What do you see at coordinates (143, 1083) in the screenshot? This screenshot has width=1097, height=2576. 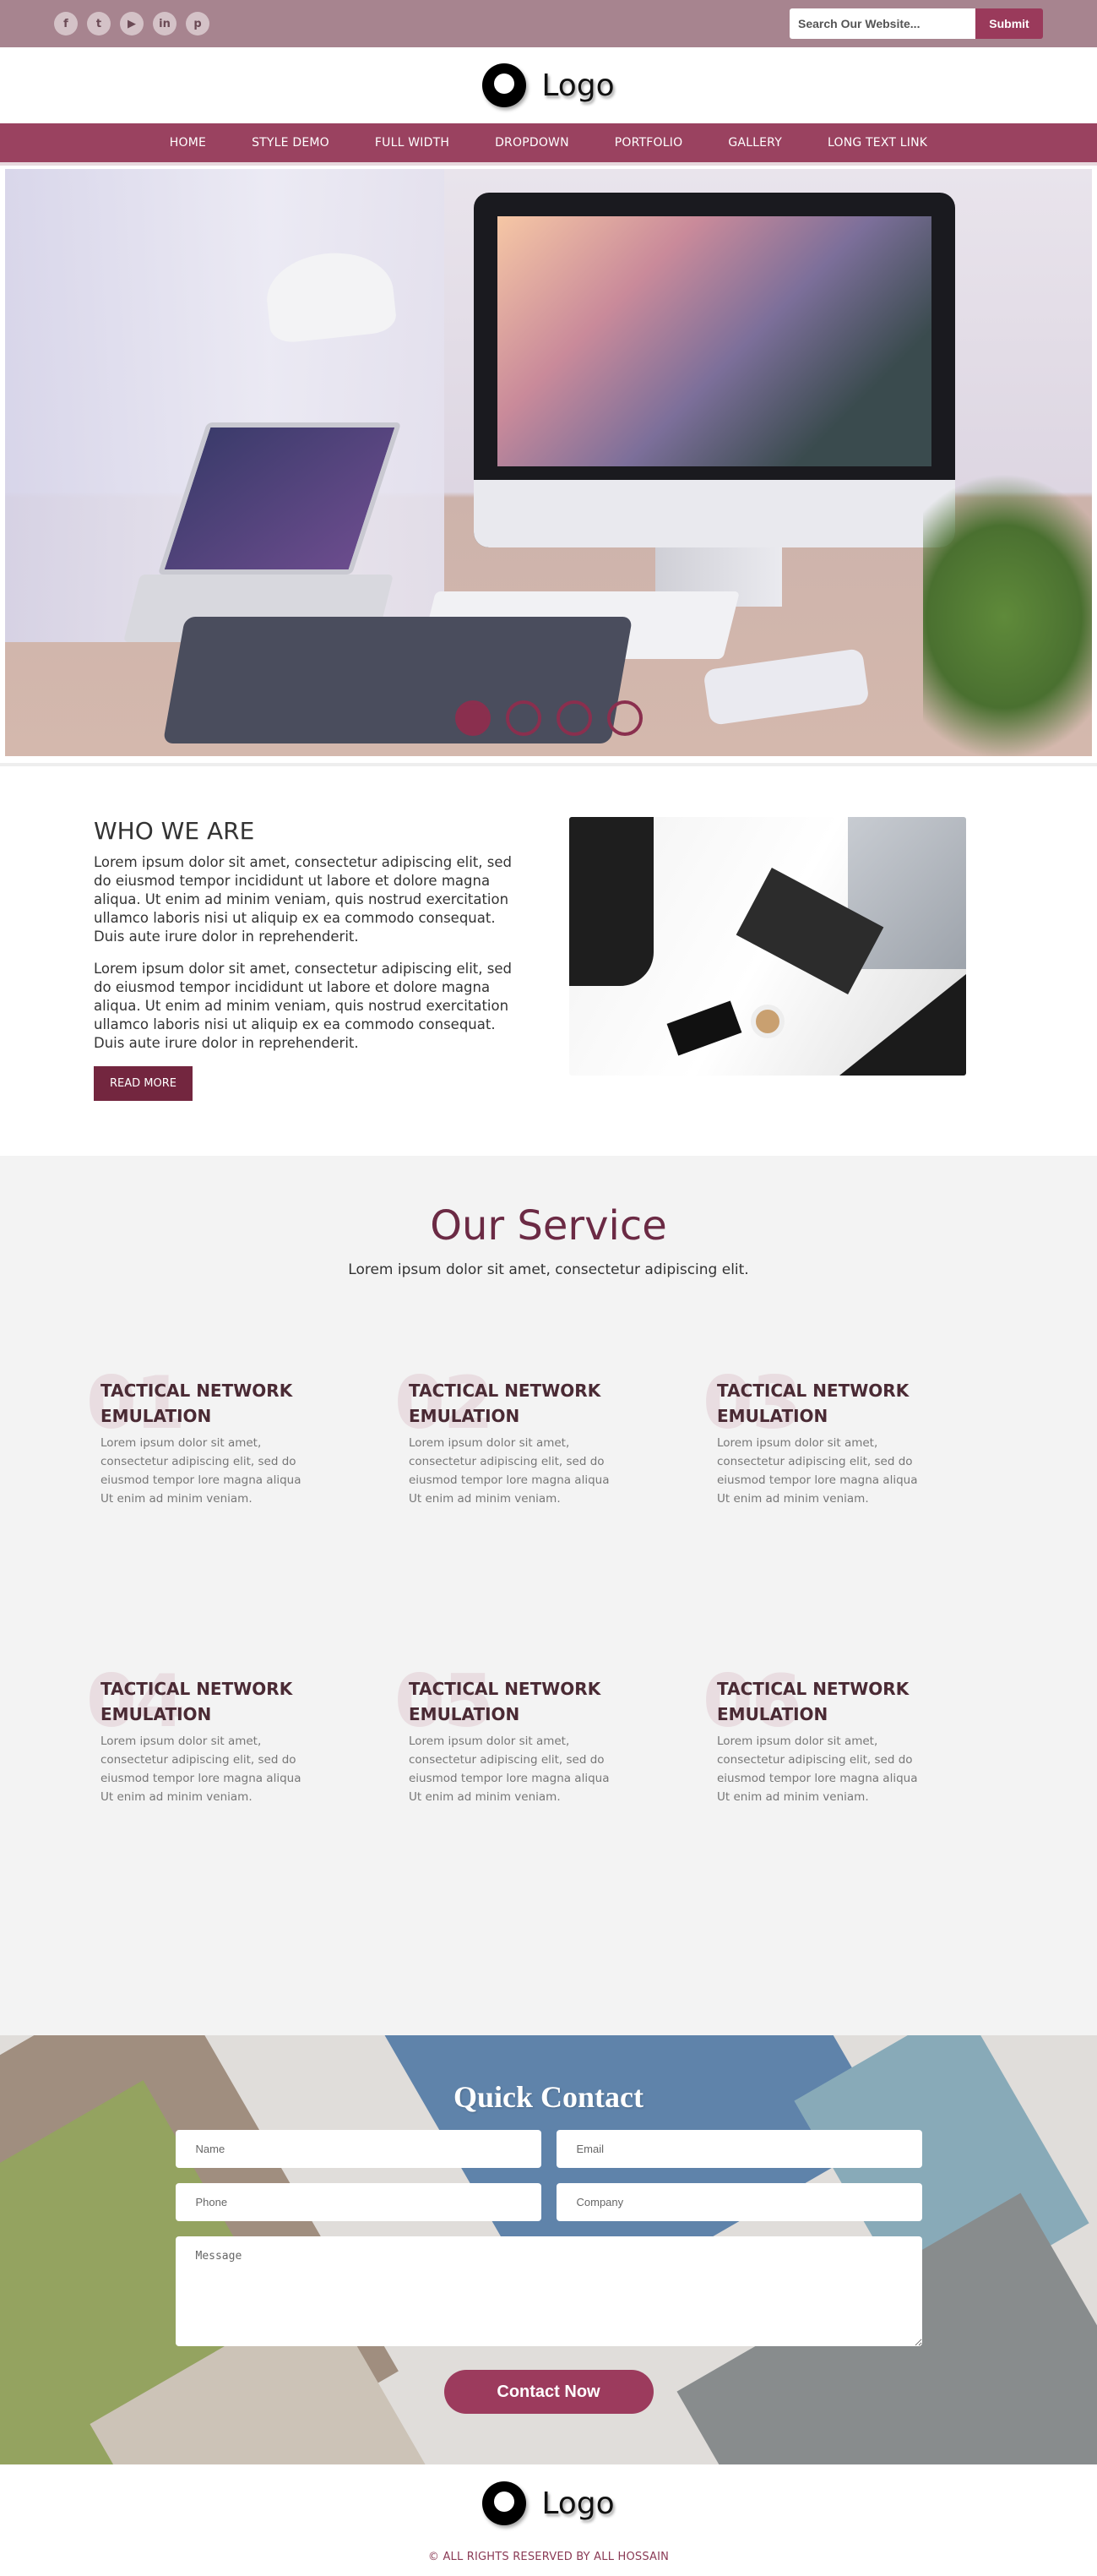 I see `read-more-button: READ MORE` at bounding box center [143, 1083].